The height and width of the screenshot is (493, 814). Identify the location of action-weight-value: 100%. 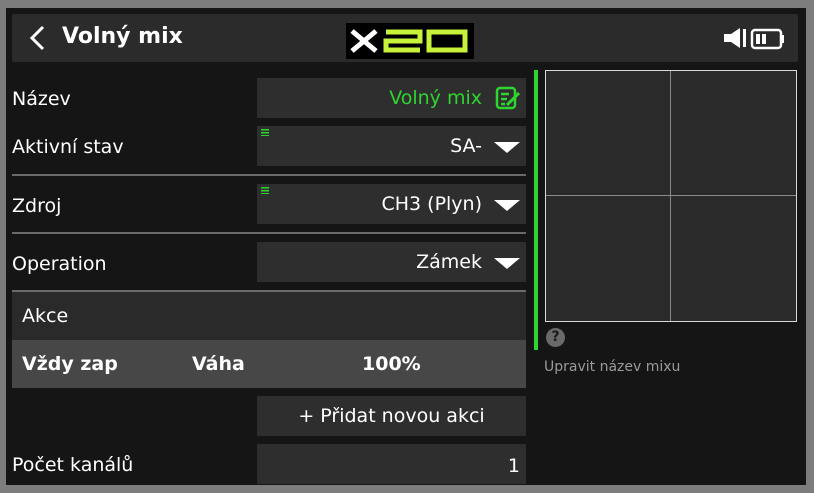
(391, 364).